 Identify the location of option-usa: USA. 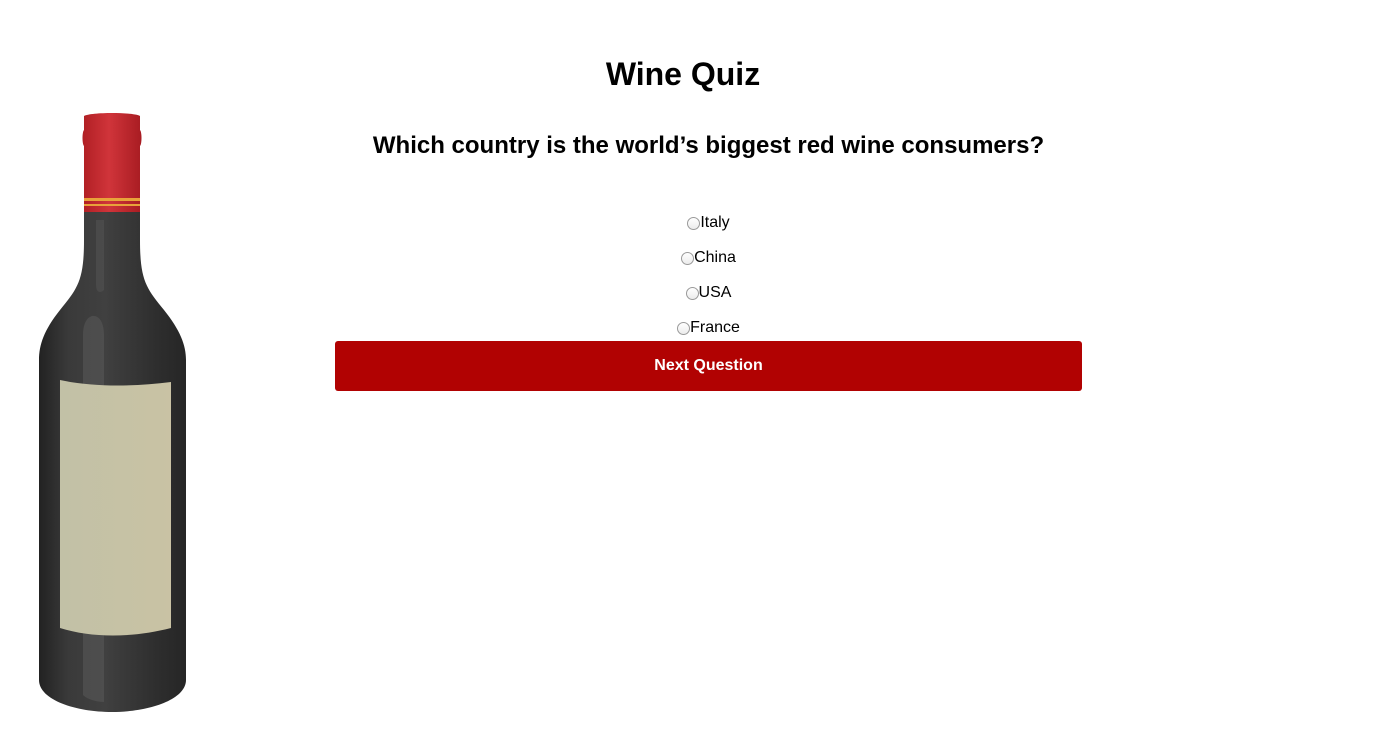
(708, 292).